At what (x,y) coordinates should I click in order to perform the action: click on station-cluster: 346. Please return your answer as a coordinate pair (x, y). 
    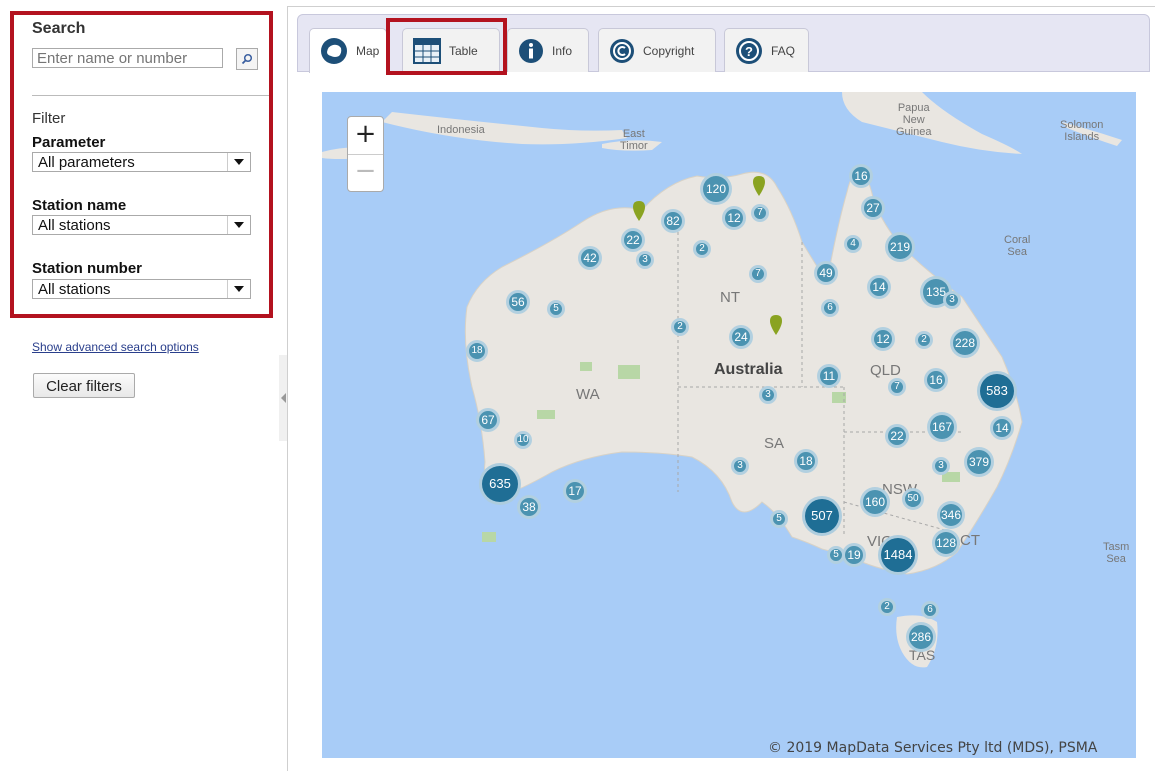
    Looking at the image, I should click on (951, 515).